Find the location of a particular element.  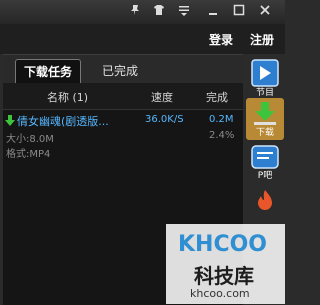

sidebar-label-program: 节目 is located at coordinates (264, 93).